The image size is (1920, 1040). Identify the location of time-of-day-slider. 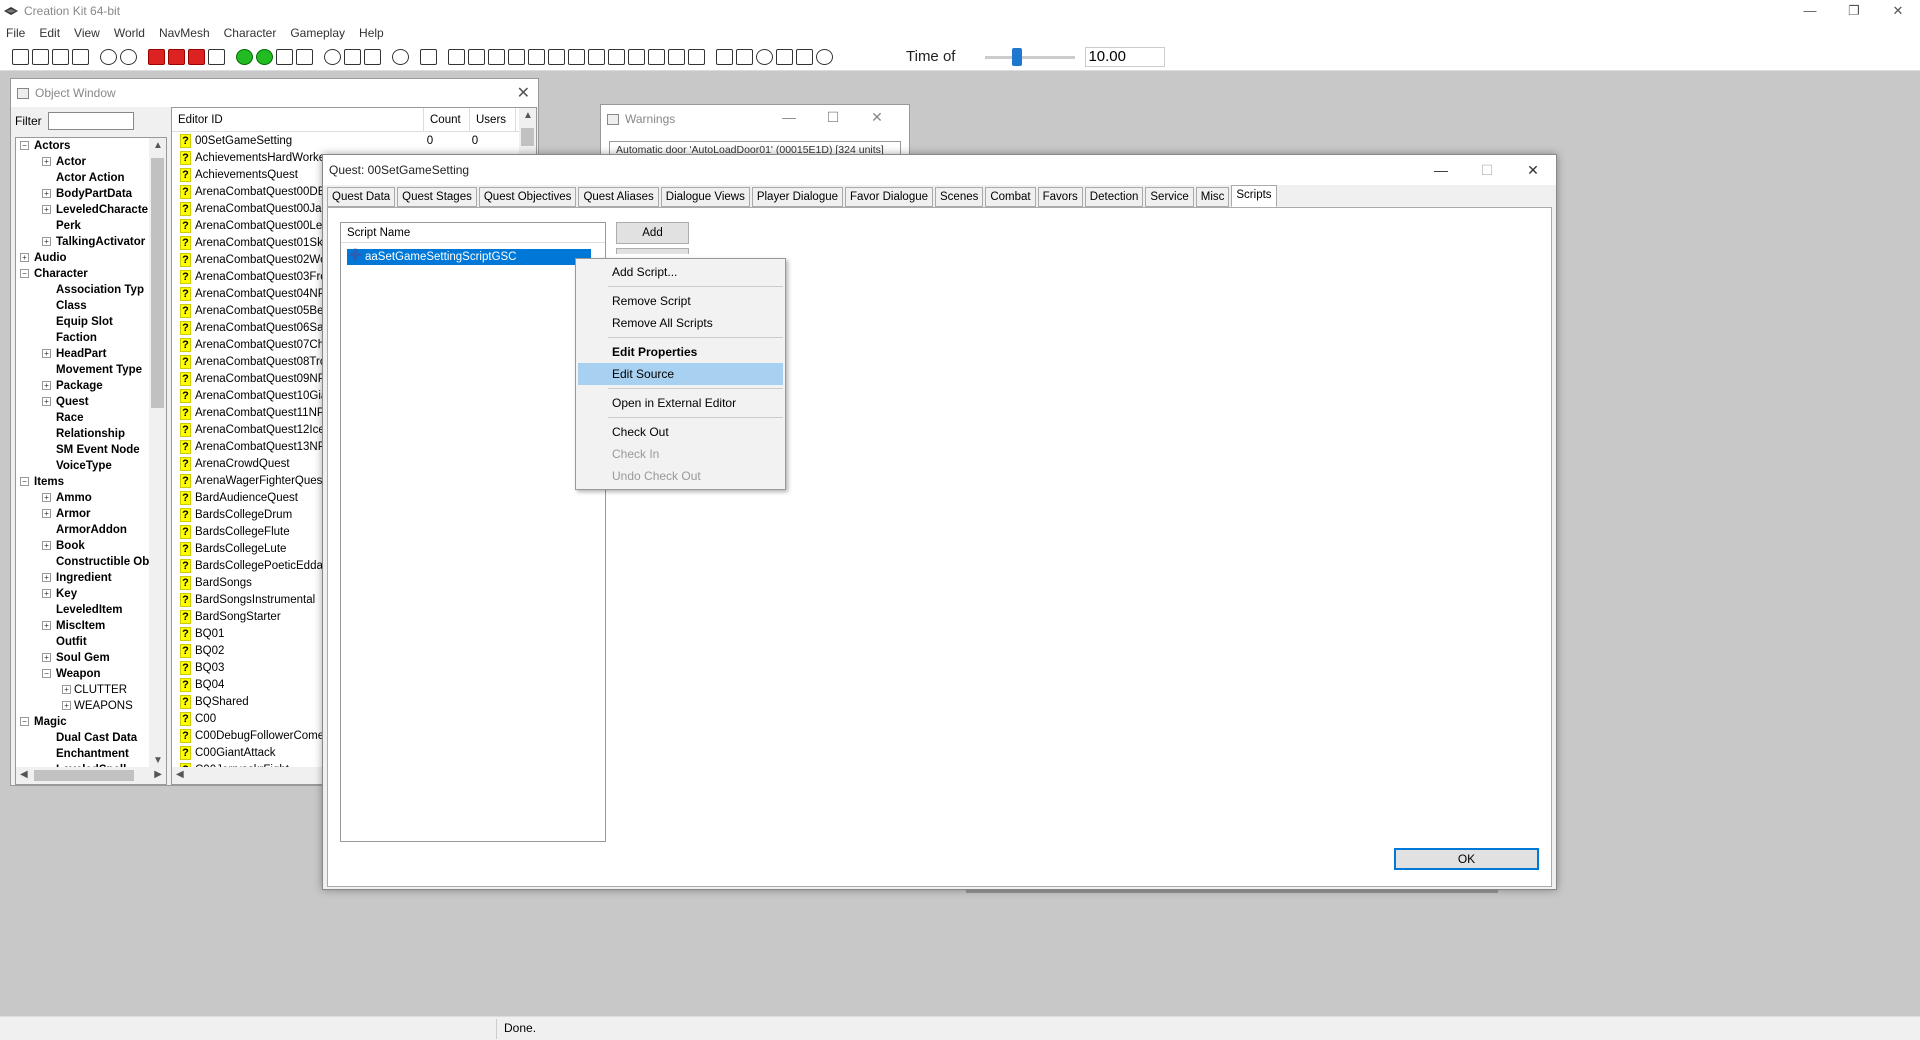
(1030, 57).